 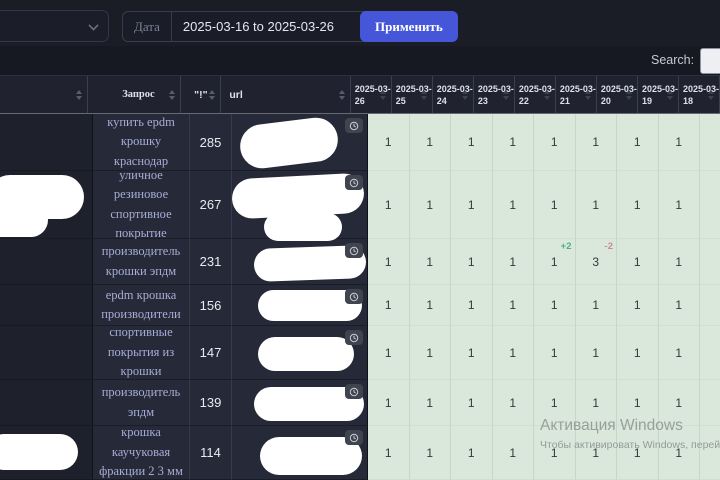 What do you see at coordinates (210, 305) in the screenshot?
I see `frequency-value: 156` at bounding box center [210, 305].